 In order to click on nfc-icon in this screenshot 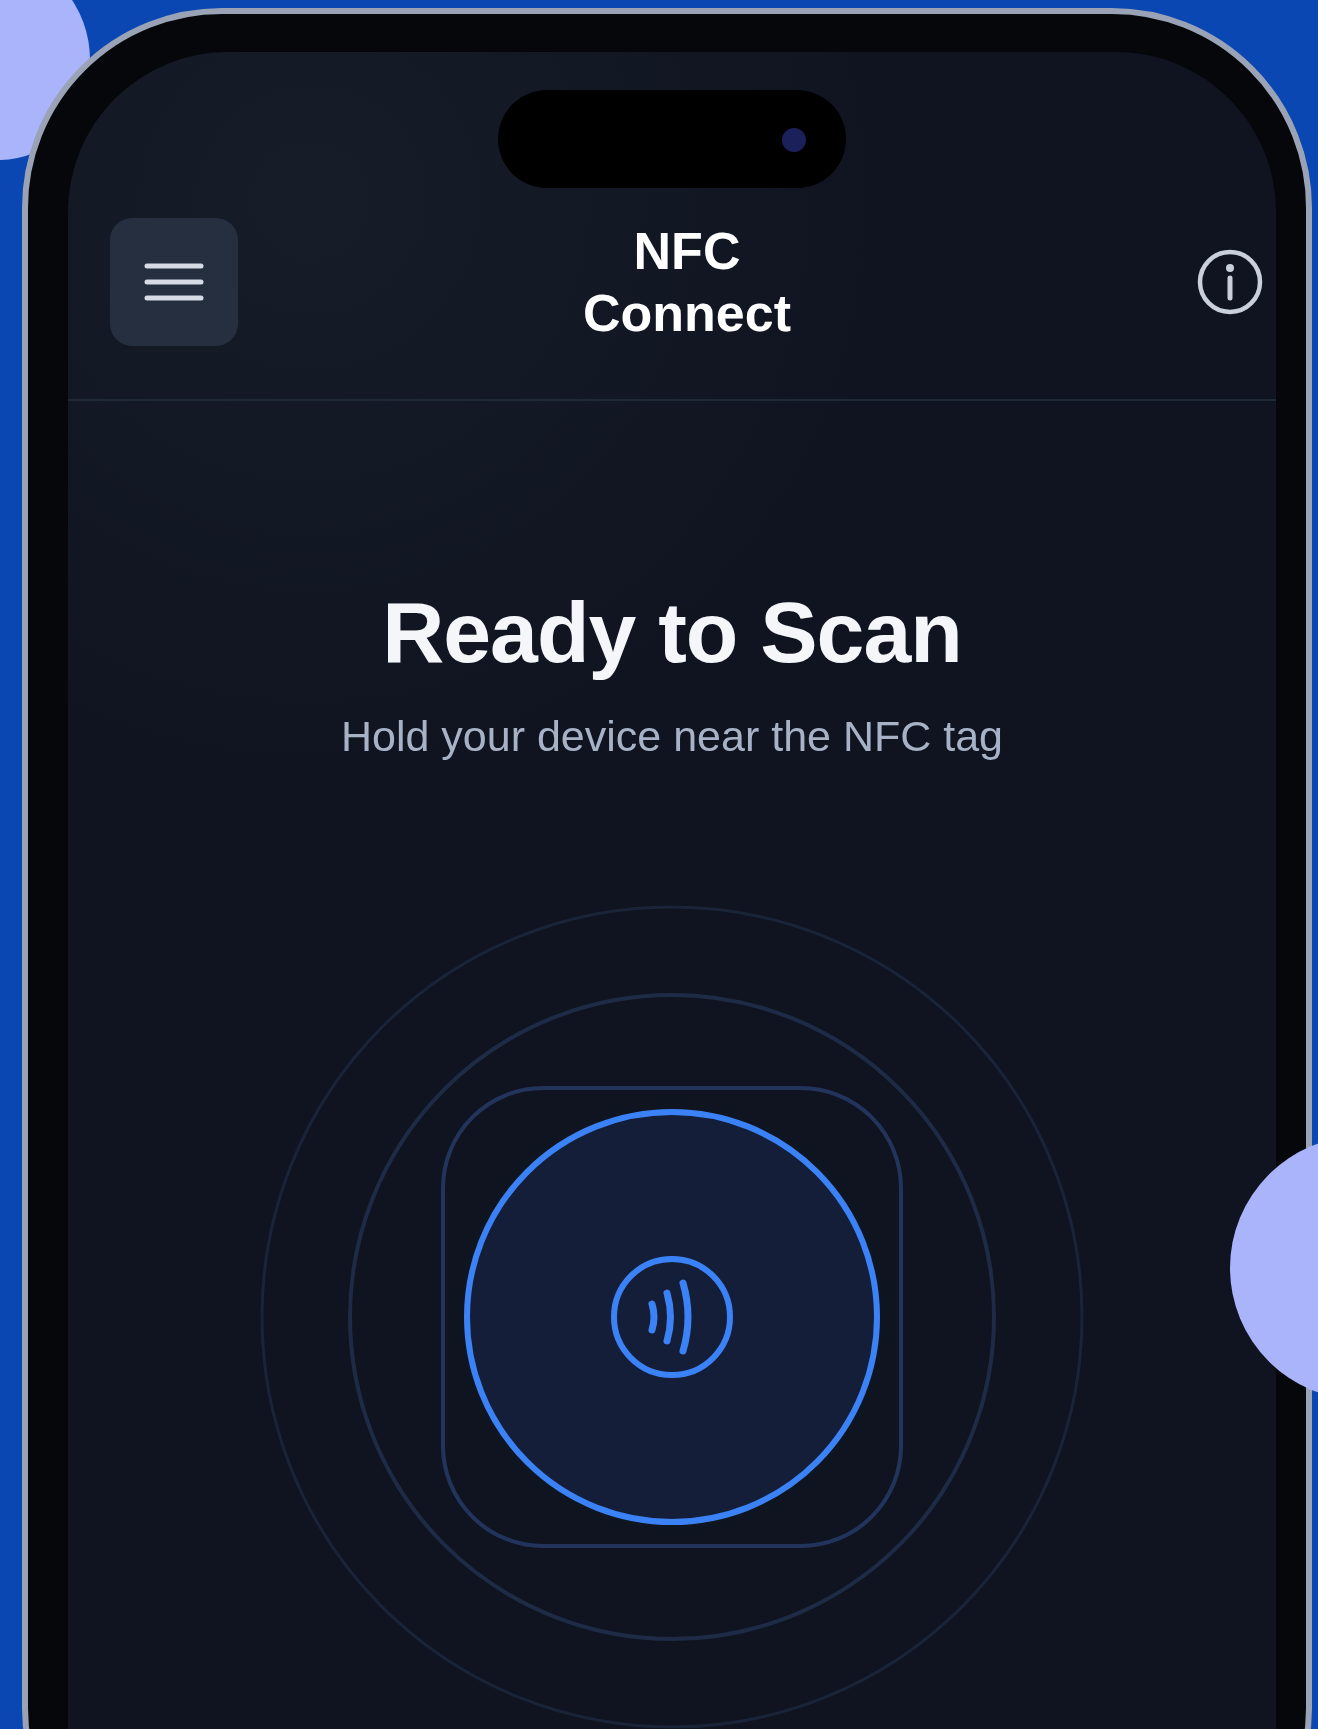, I will do `click(672, 1316)`.